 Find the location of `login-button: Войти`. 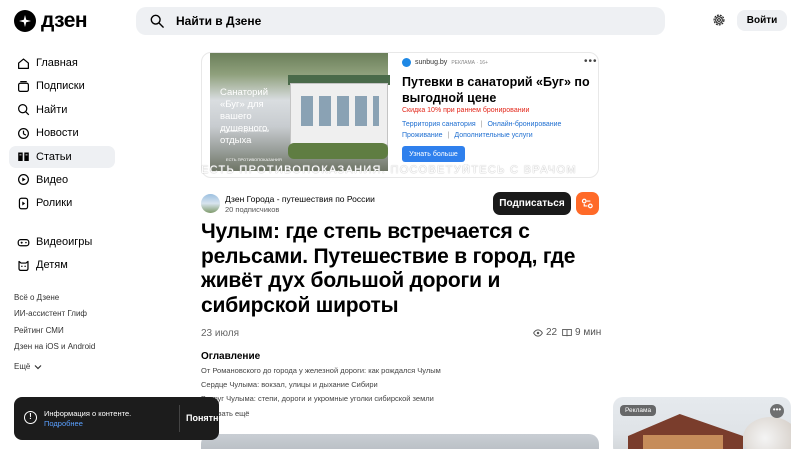

login-button: Войти is located at coordinates (762, 20).